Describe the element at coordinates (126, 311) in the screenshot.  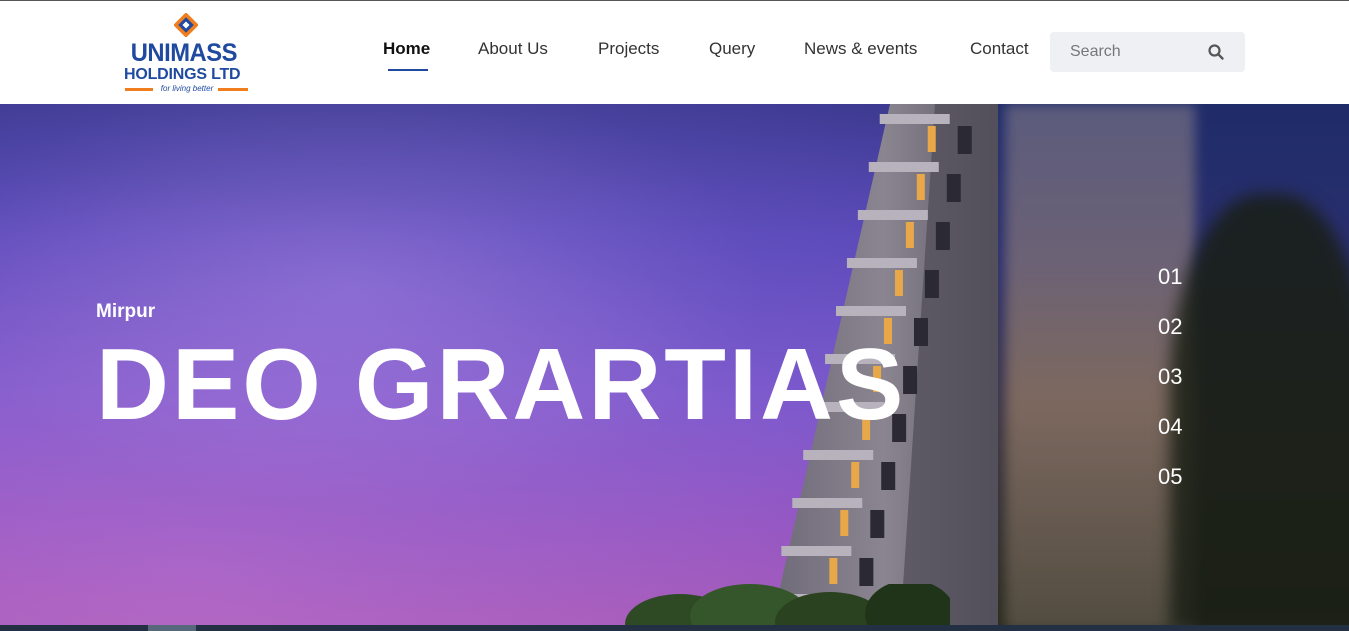
I see `hero-location: Mirpur` at that location.